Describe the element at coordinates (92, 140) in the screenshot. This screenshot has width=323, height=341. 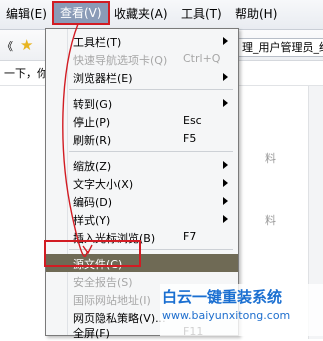
I see `menu-item-label: 刷新(R)` at that location.